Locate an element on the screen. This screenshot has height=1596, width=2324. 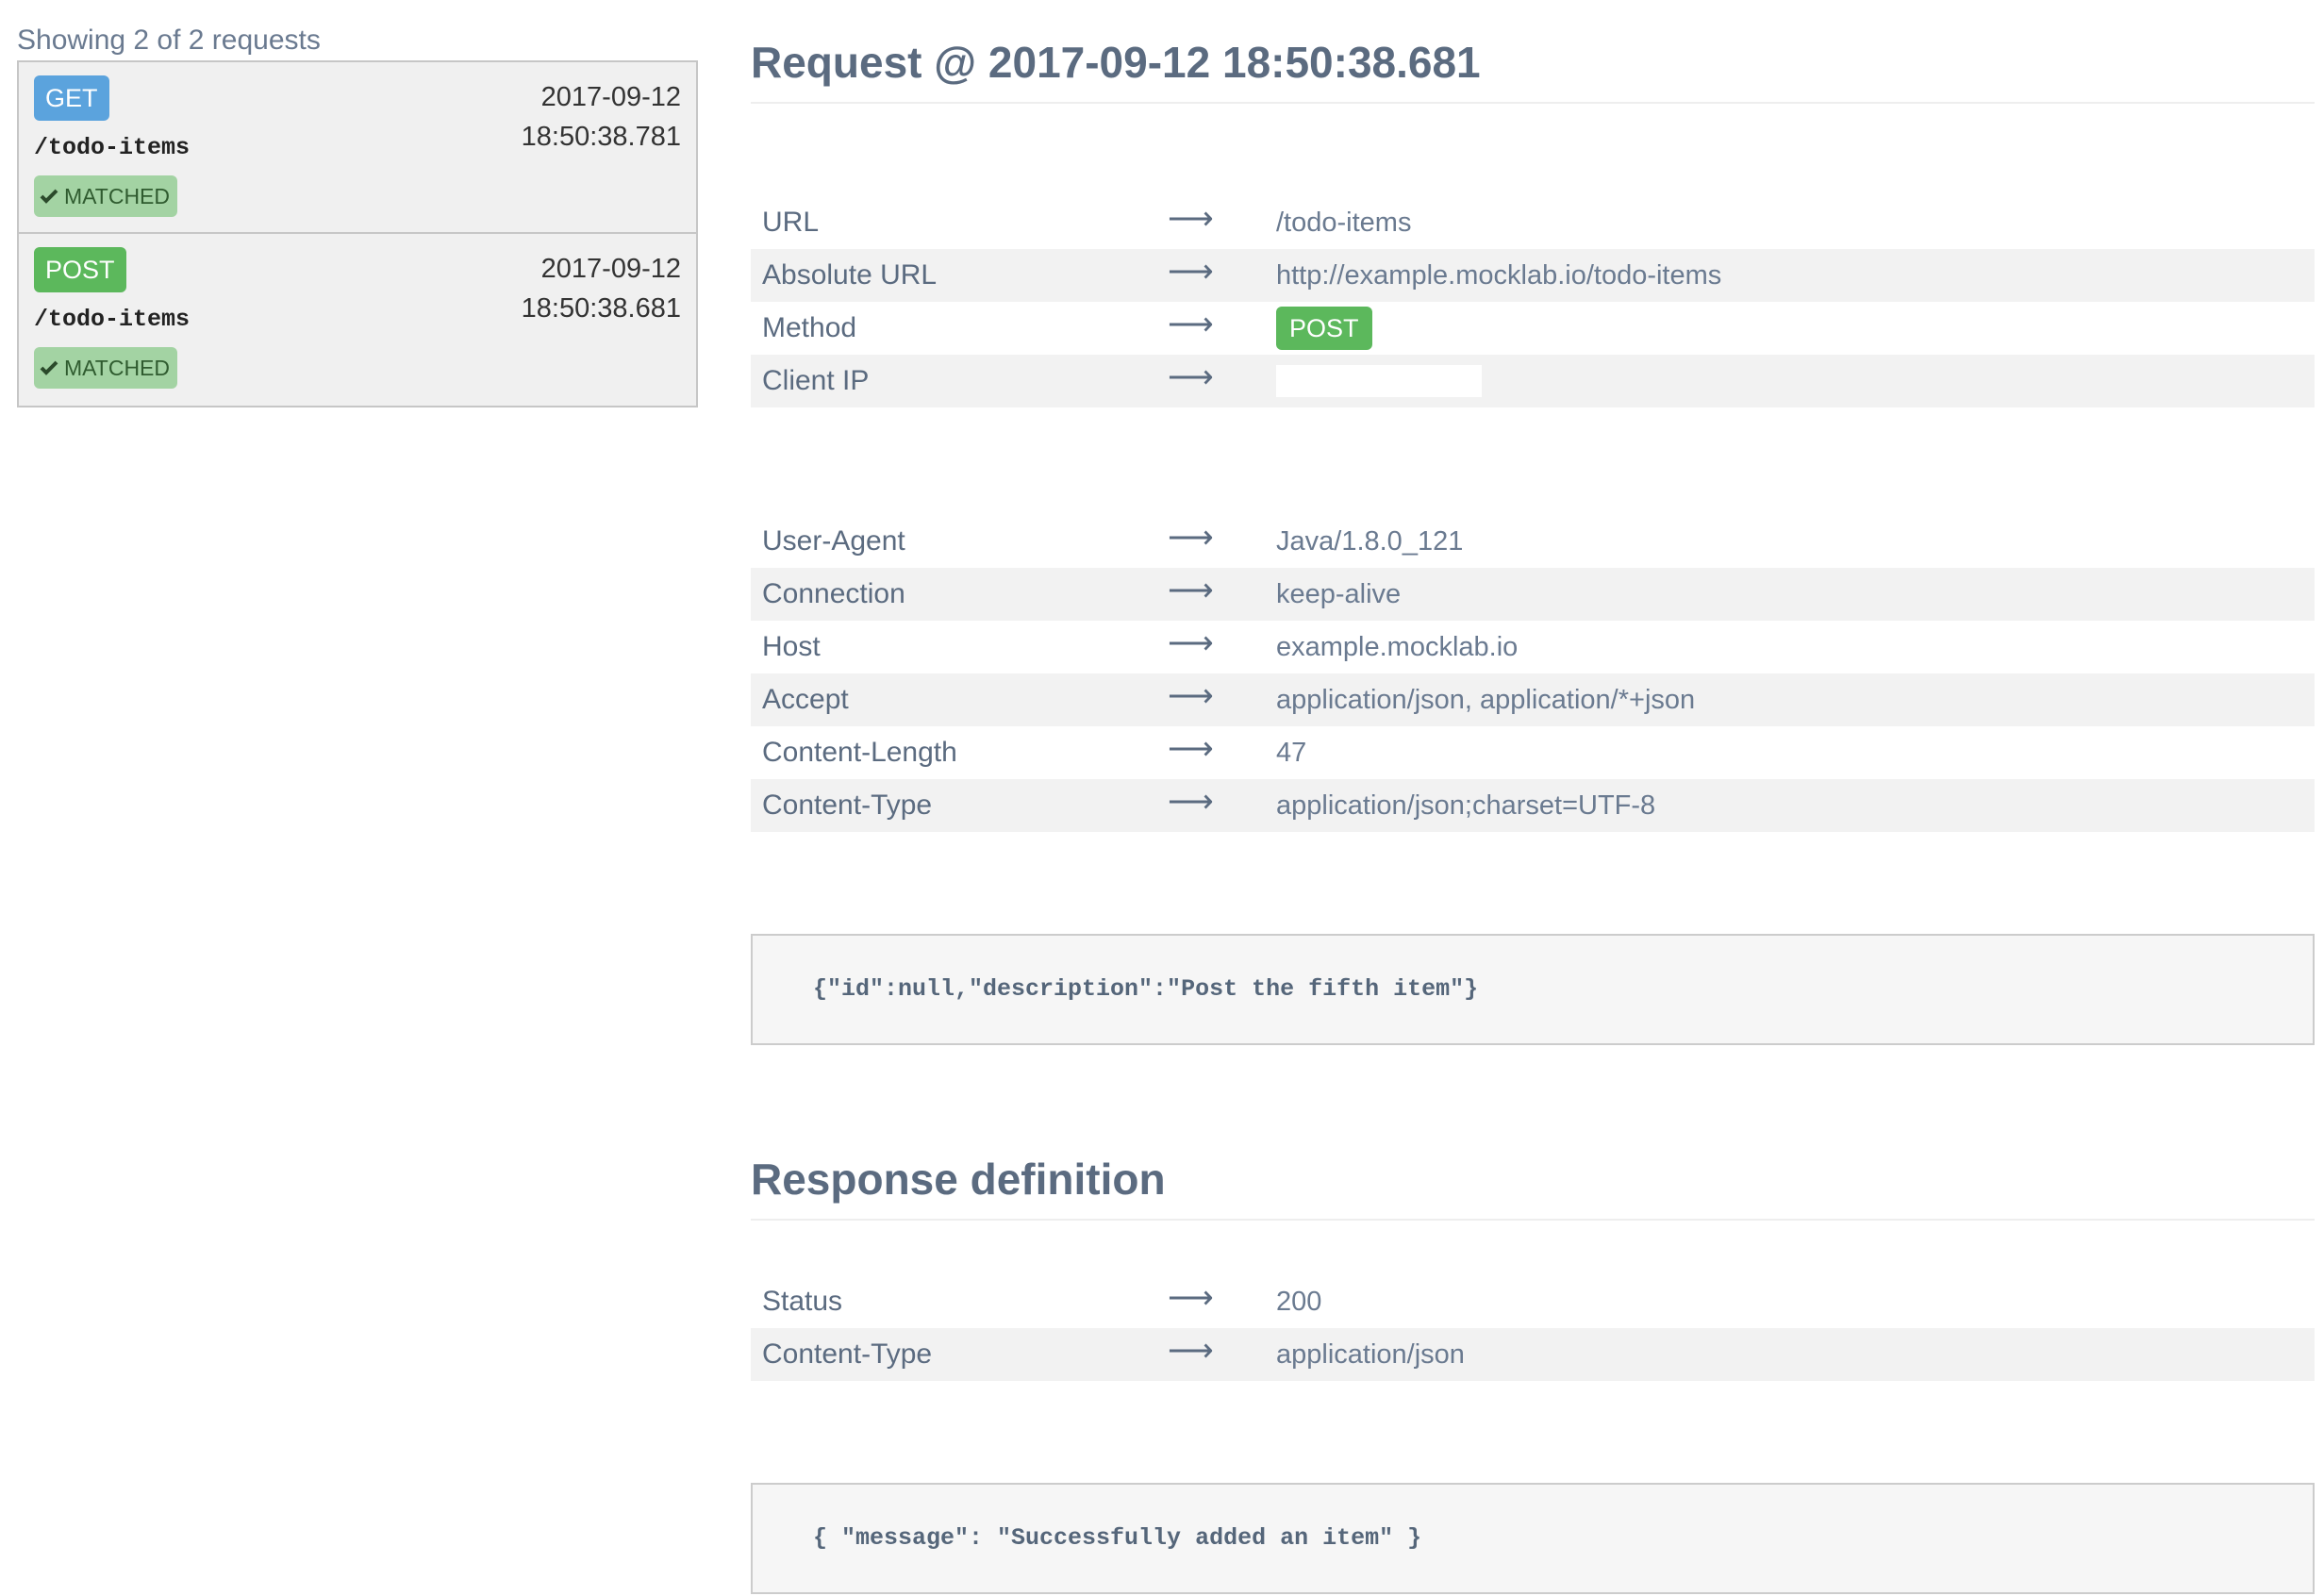
response-title: Response definition is located at coordinates (1533, 1186).